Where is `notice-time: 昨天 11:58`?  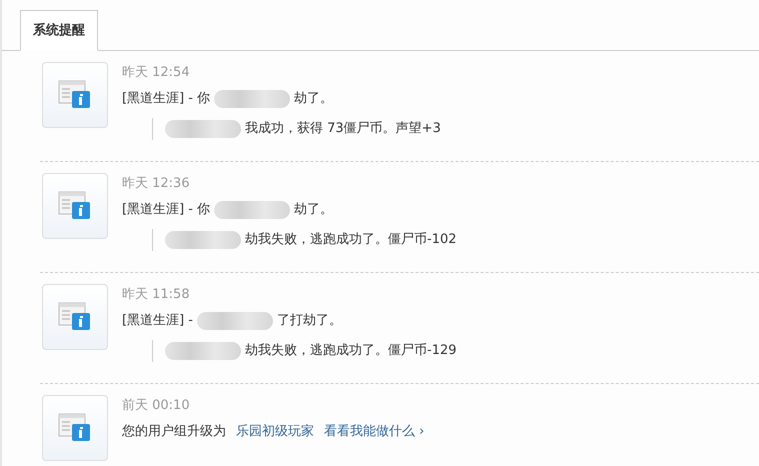 notice-time: 昨天 11:58 is located at coordinates (156, 295).